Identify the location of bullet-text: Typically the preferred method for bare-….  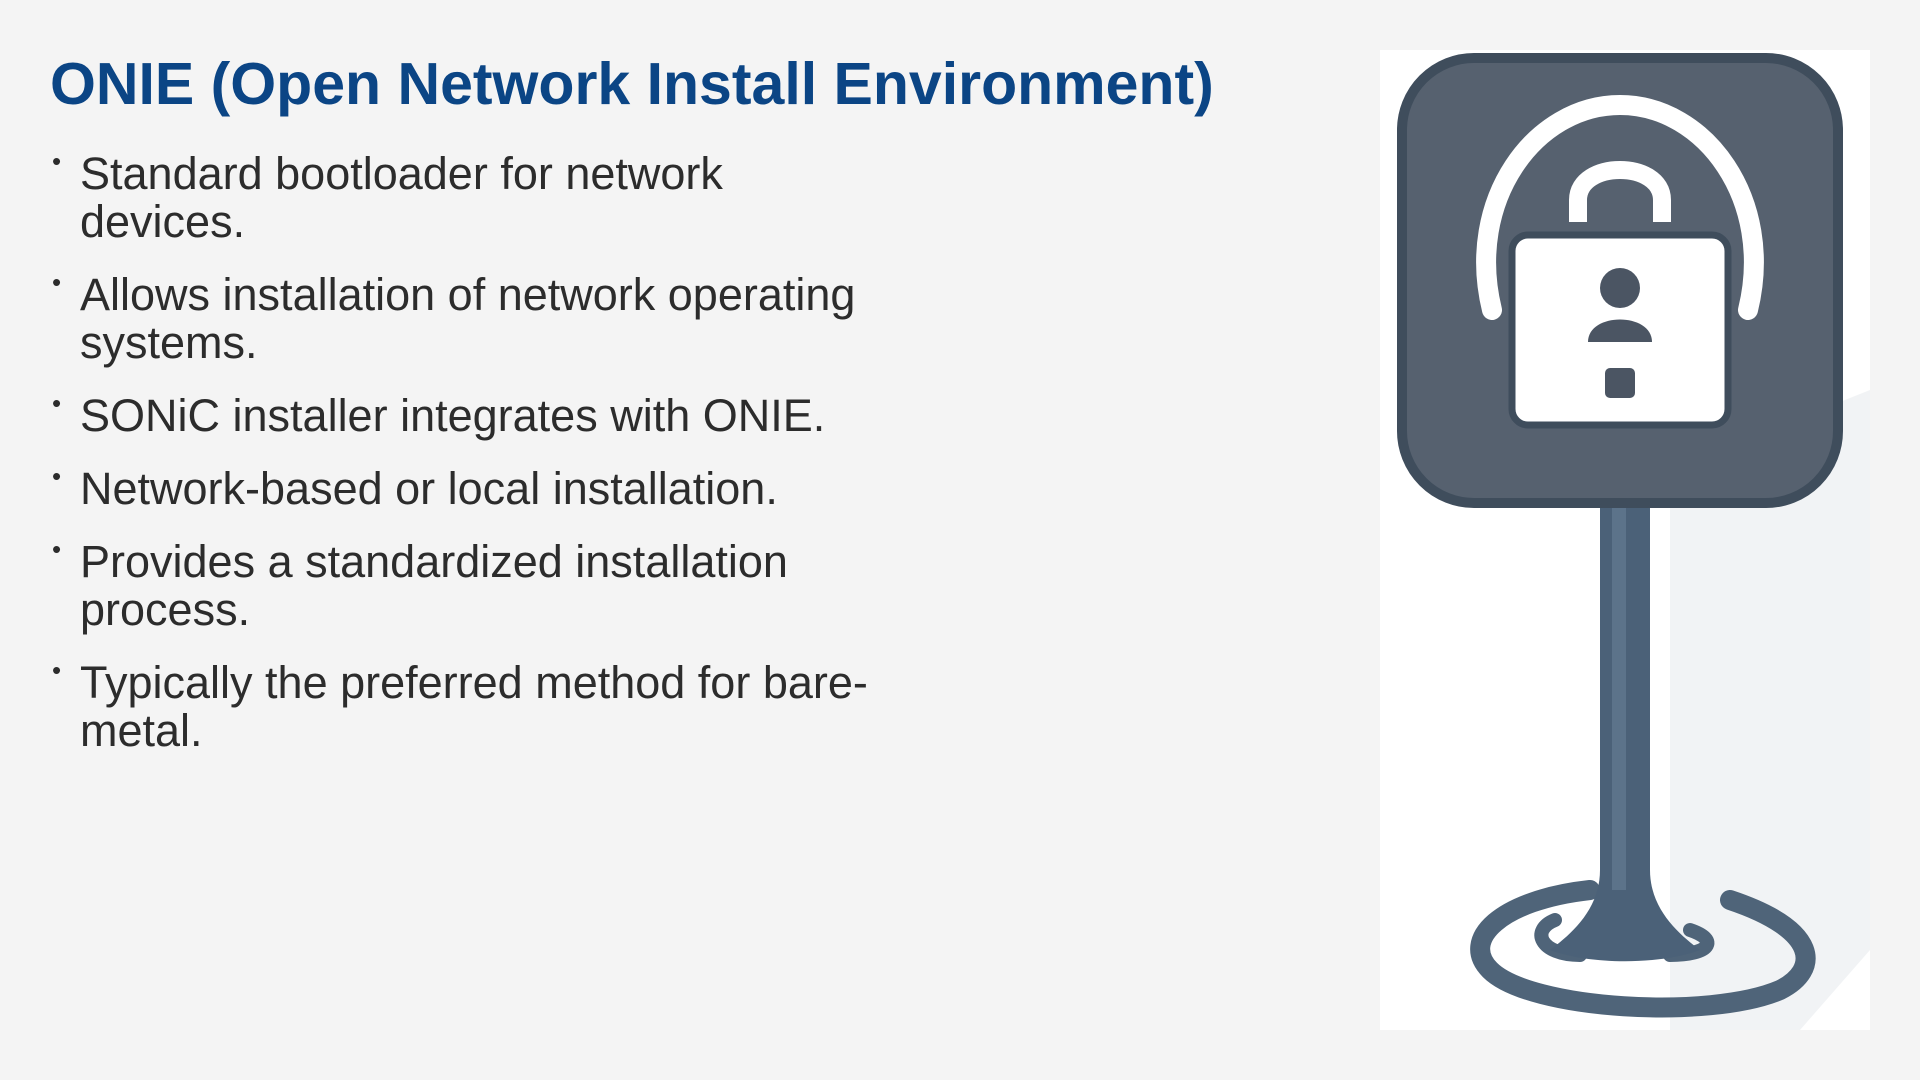
(474, 706).